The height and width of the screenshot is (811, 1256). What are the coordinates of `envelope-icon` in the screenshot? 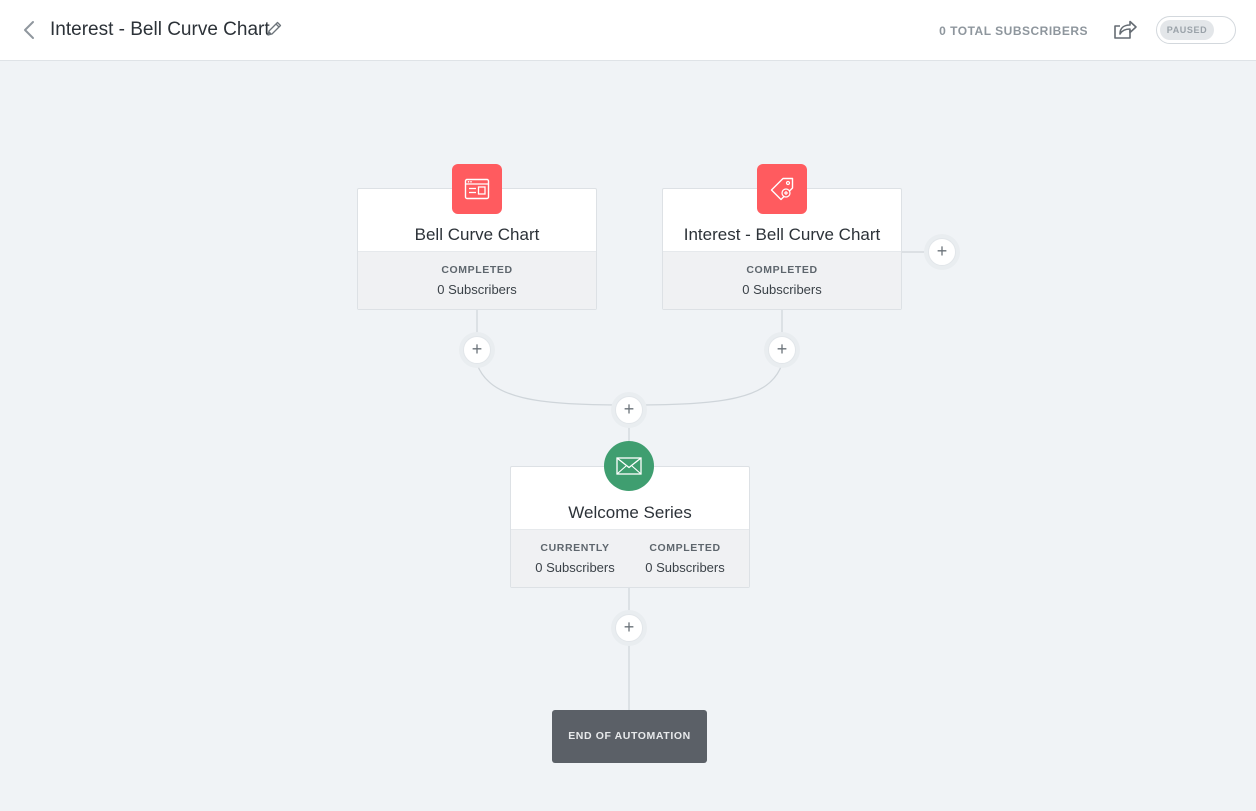 It's located at (629, 466).